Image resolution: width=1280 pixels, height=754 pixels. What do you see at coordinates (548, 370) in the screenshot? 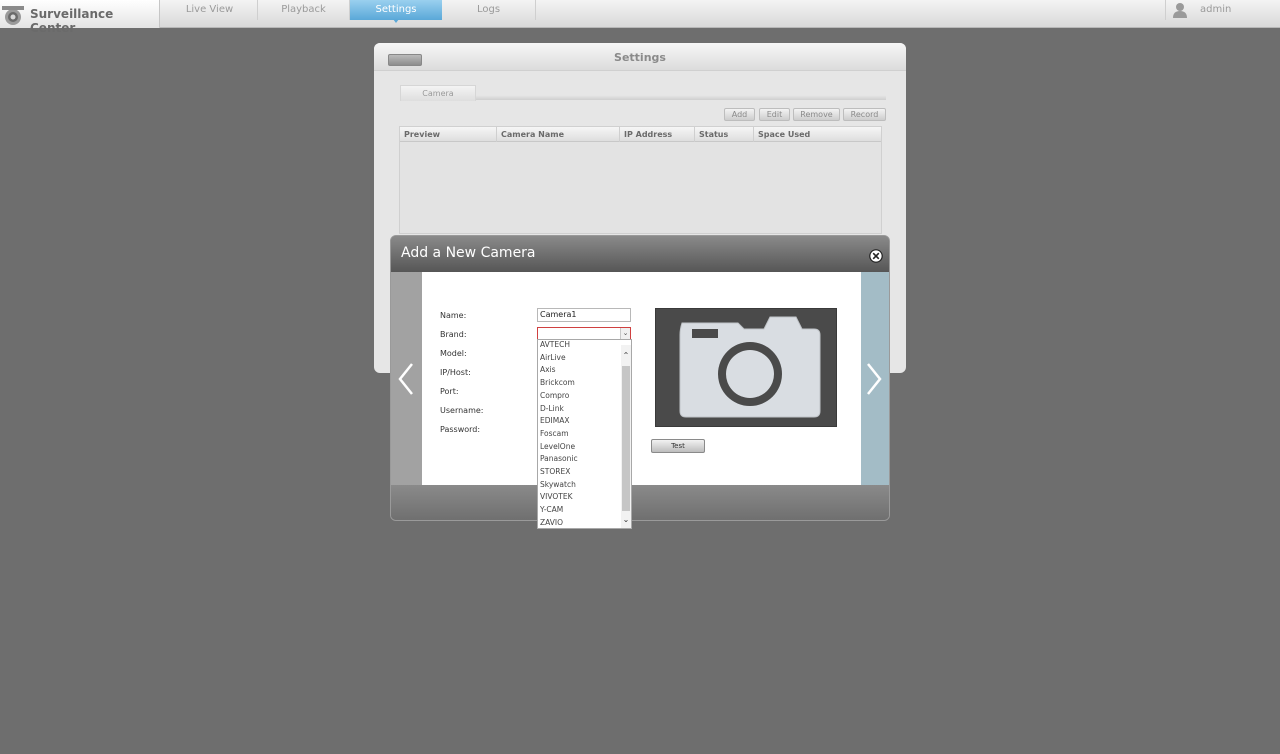
I see `dropdown-option-axis: Axis` at bounding box center [548, 370].